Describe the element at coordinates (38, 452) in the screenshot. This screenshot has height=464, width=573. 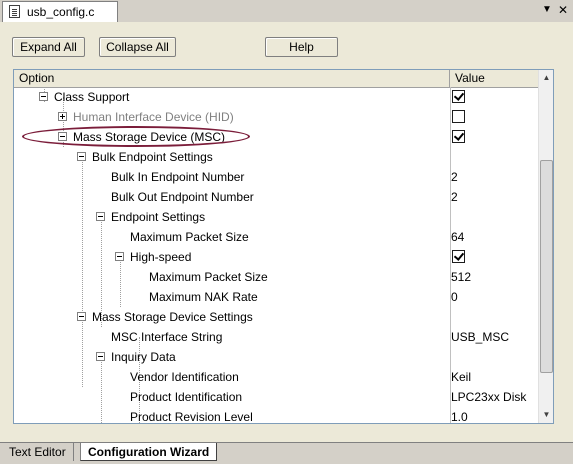
I see `tab-text-editor: Text Editor` at that location.